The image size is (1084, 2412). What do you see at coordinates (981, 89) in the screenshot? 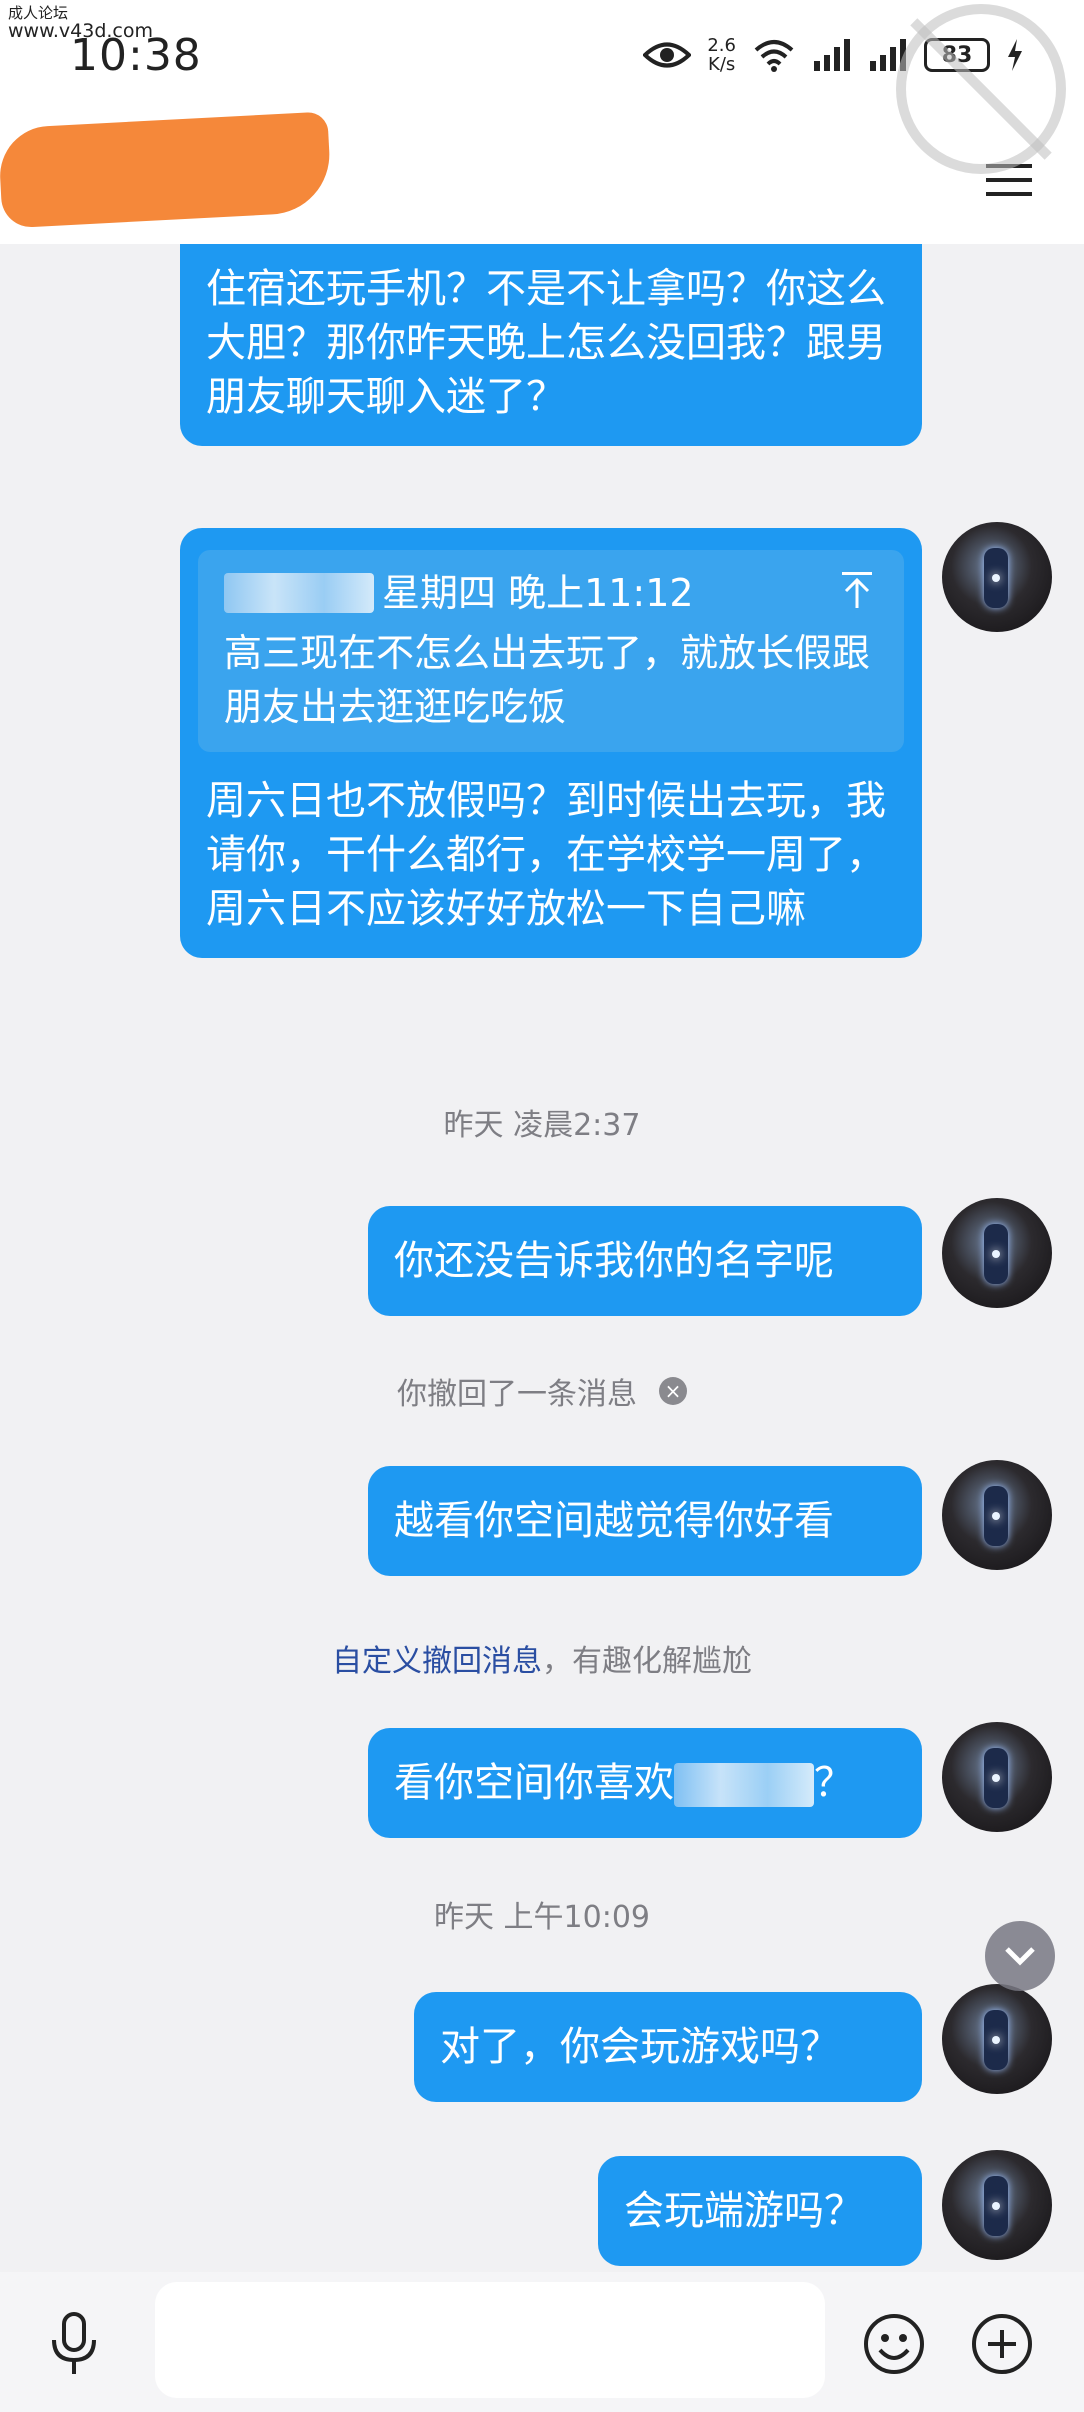
I see `forum-watermark-logo` at bounding box center [981, 89].